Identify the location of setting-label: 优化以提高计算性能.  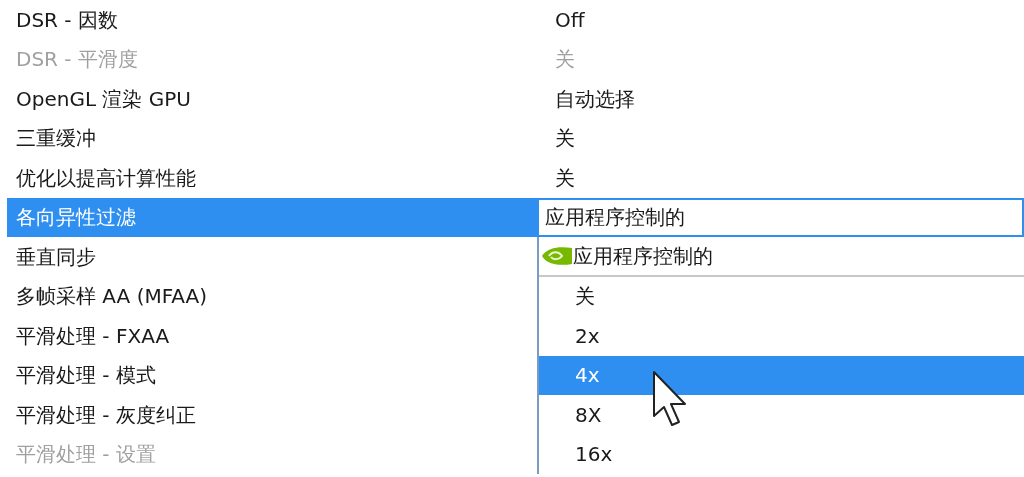
(272, 178).